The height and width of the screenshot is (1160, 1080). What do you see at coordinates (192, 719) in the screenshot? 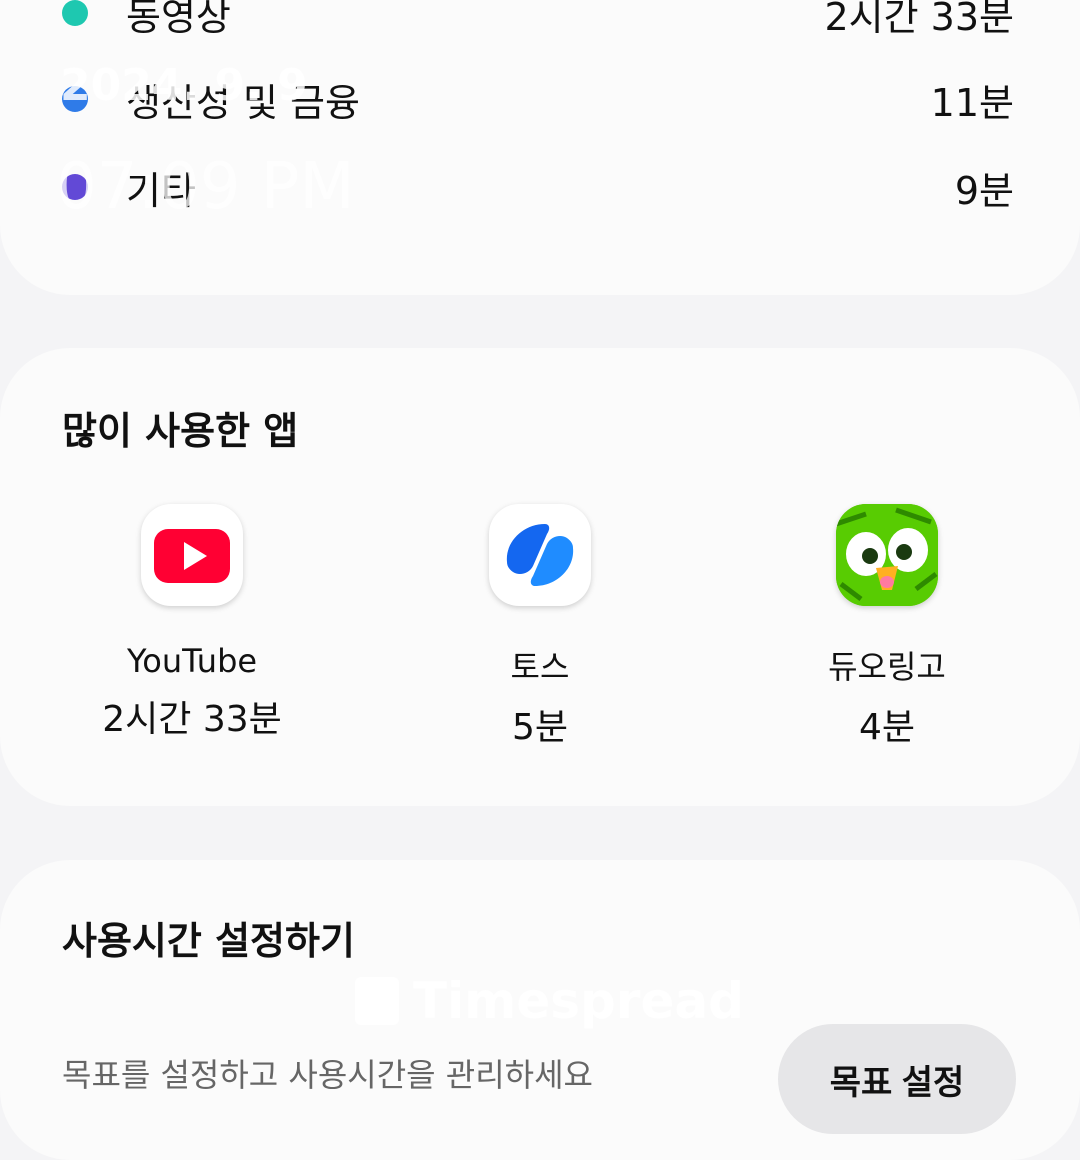
I see `app-time: 2시간 33분` at bounding box center [192, 719].